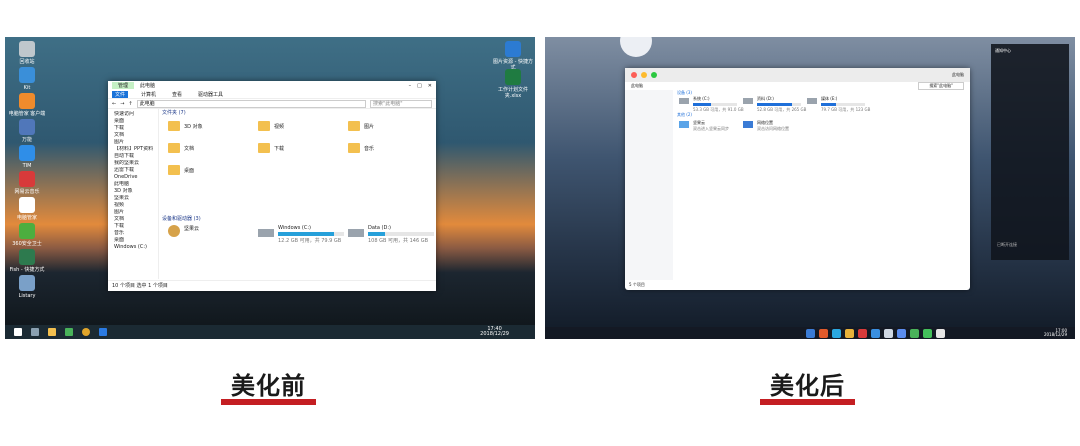  What do you see at coordinates (271, 148) in the screenshot?
I see `folder-item: 下载` at bounding box center [271, 148].